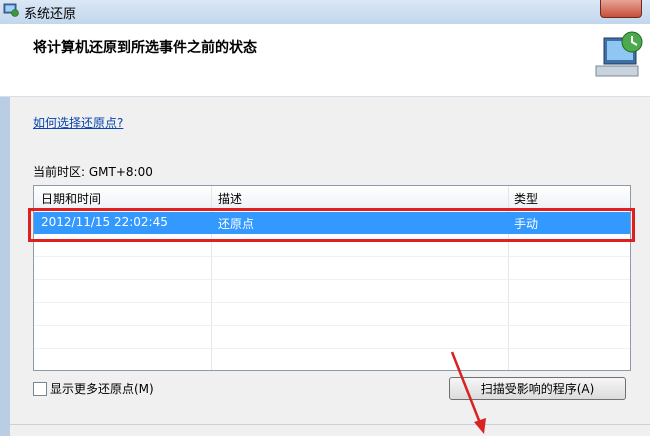 This screenshot has height=436, width=650. What do you see at coordinates (526, 198) in the screenshot?
I see `column-header-type: 类型` at bounding box center [526, 198].